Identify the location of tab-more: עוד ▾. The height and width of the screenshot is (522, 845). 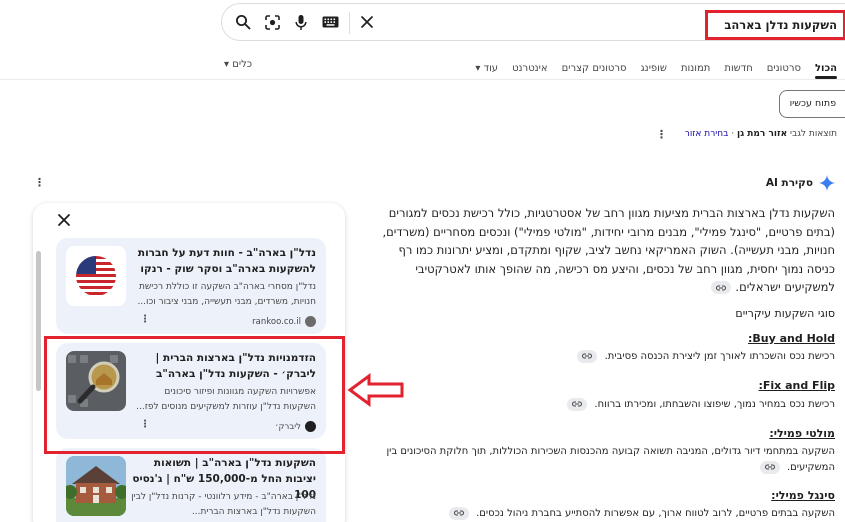
(486, 68).